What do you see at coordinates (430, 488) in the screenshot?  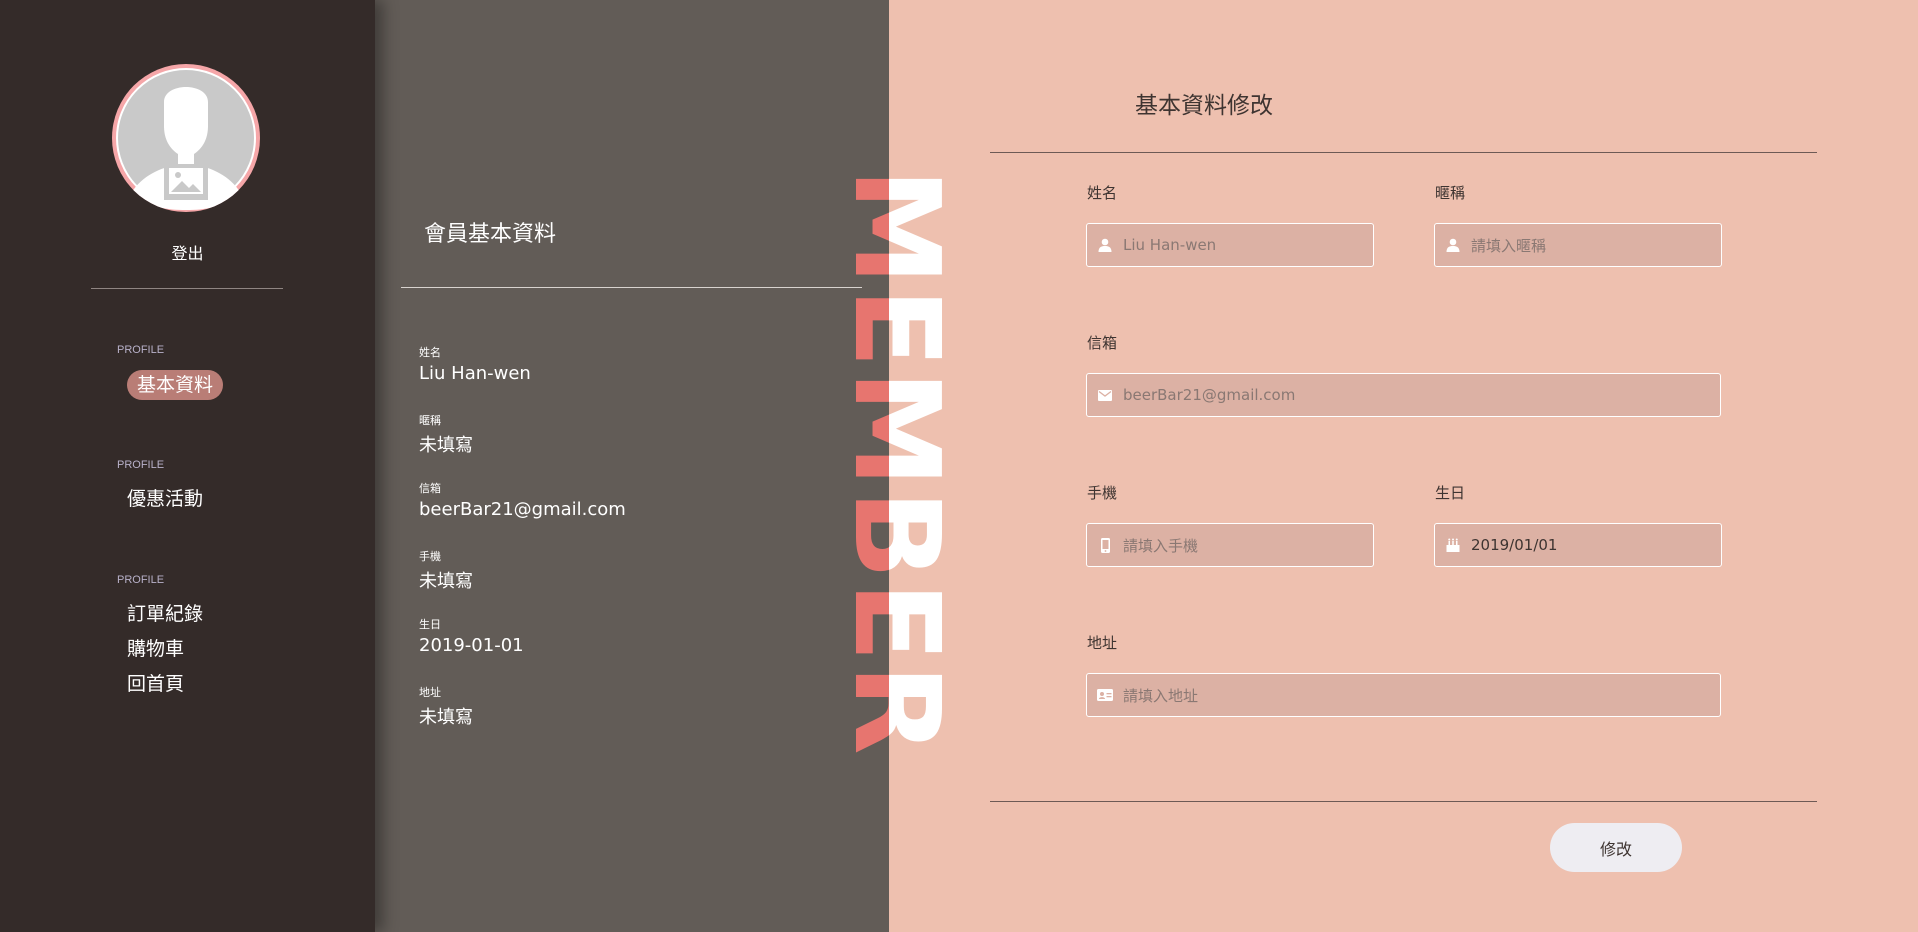 I see `info-email-label: 信箱` at bounding box center [430, 488].